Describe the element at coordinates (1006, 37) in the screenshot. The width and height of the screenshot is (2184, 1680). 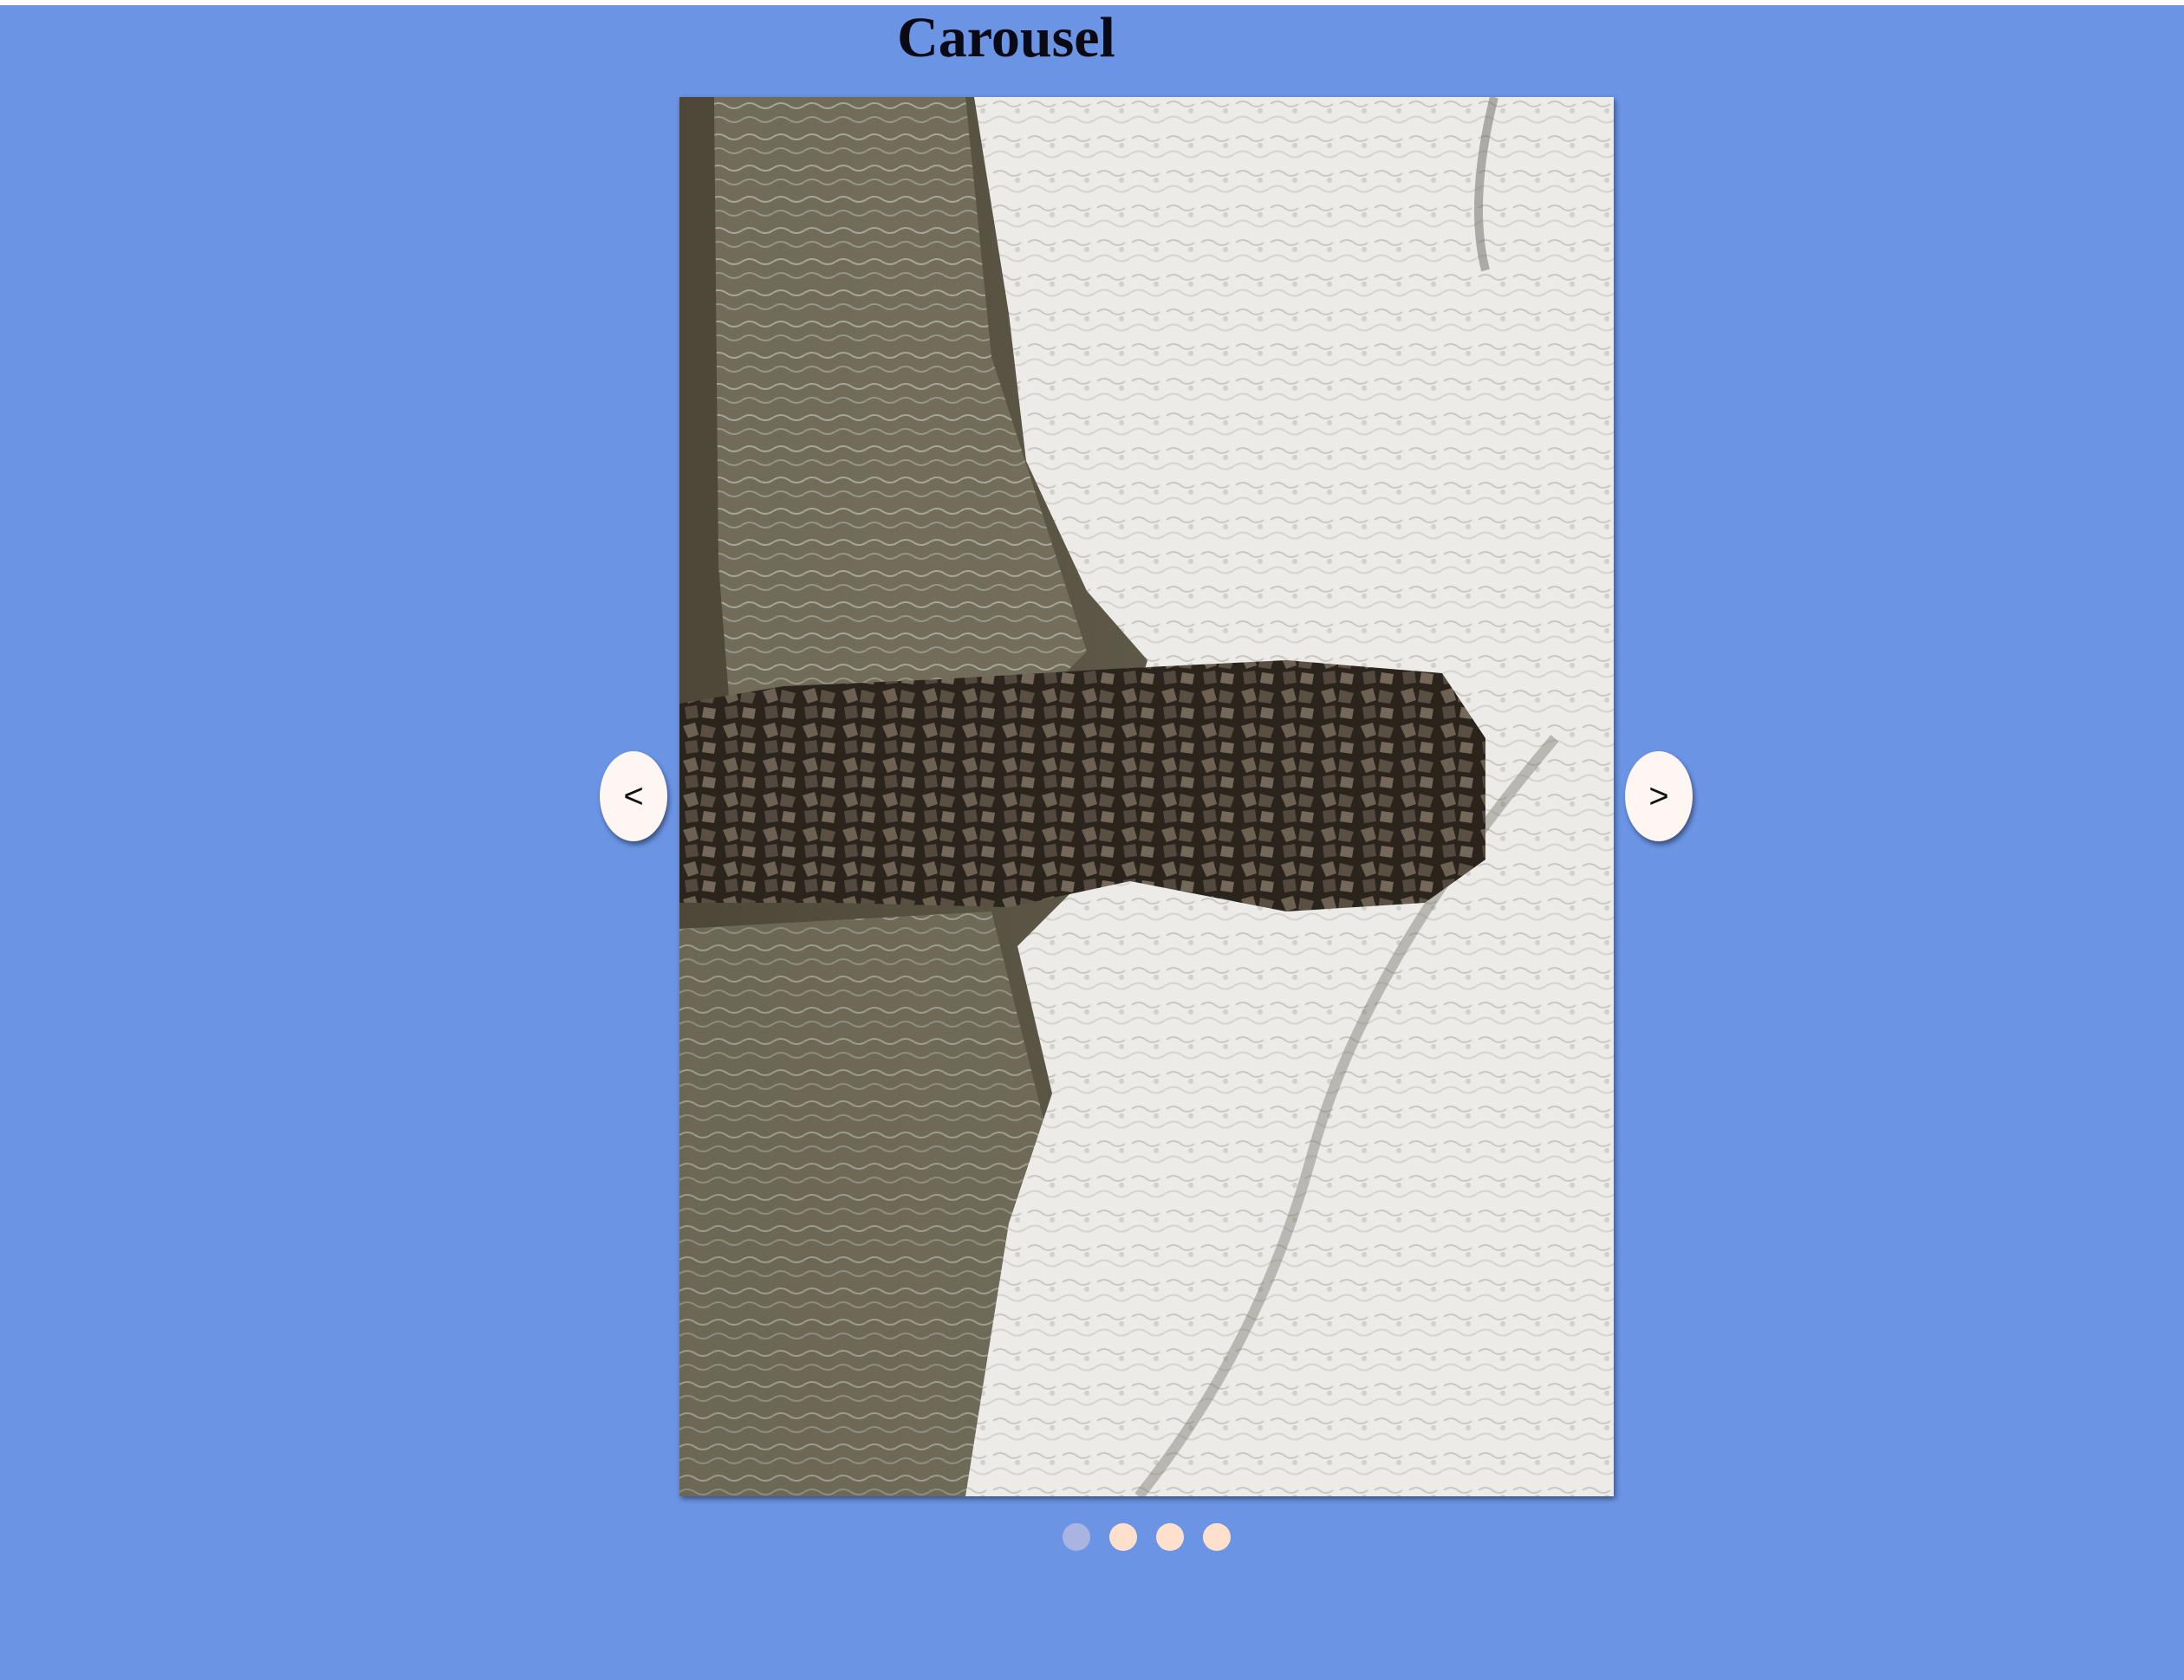
I see `page-title: Carousel` at that location.